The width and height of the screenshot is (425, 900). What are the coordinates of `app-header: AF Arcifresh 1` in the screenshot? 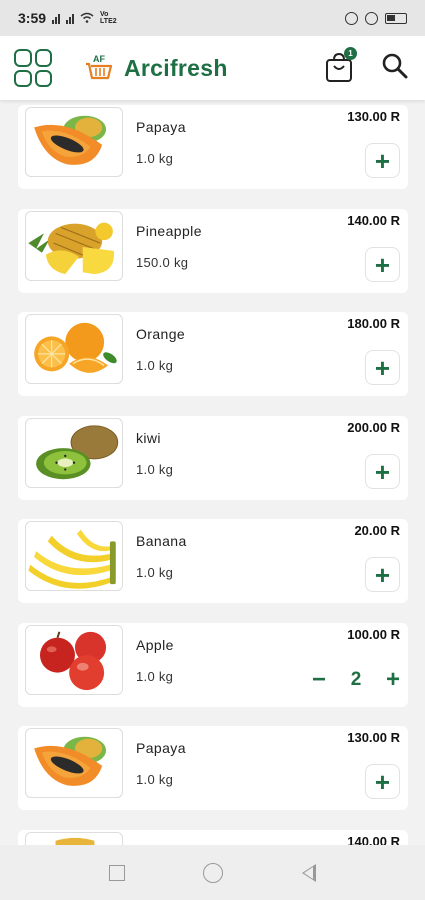 It's located at (212, 68).